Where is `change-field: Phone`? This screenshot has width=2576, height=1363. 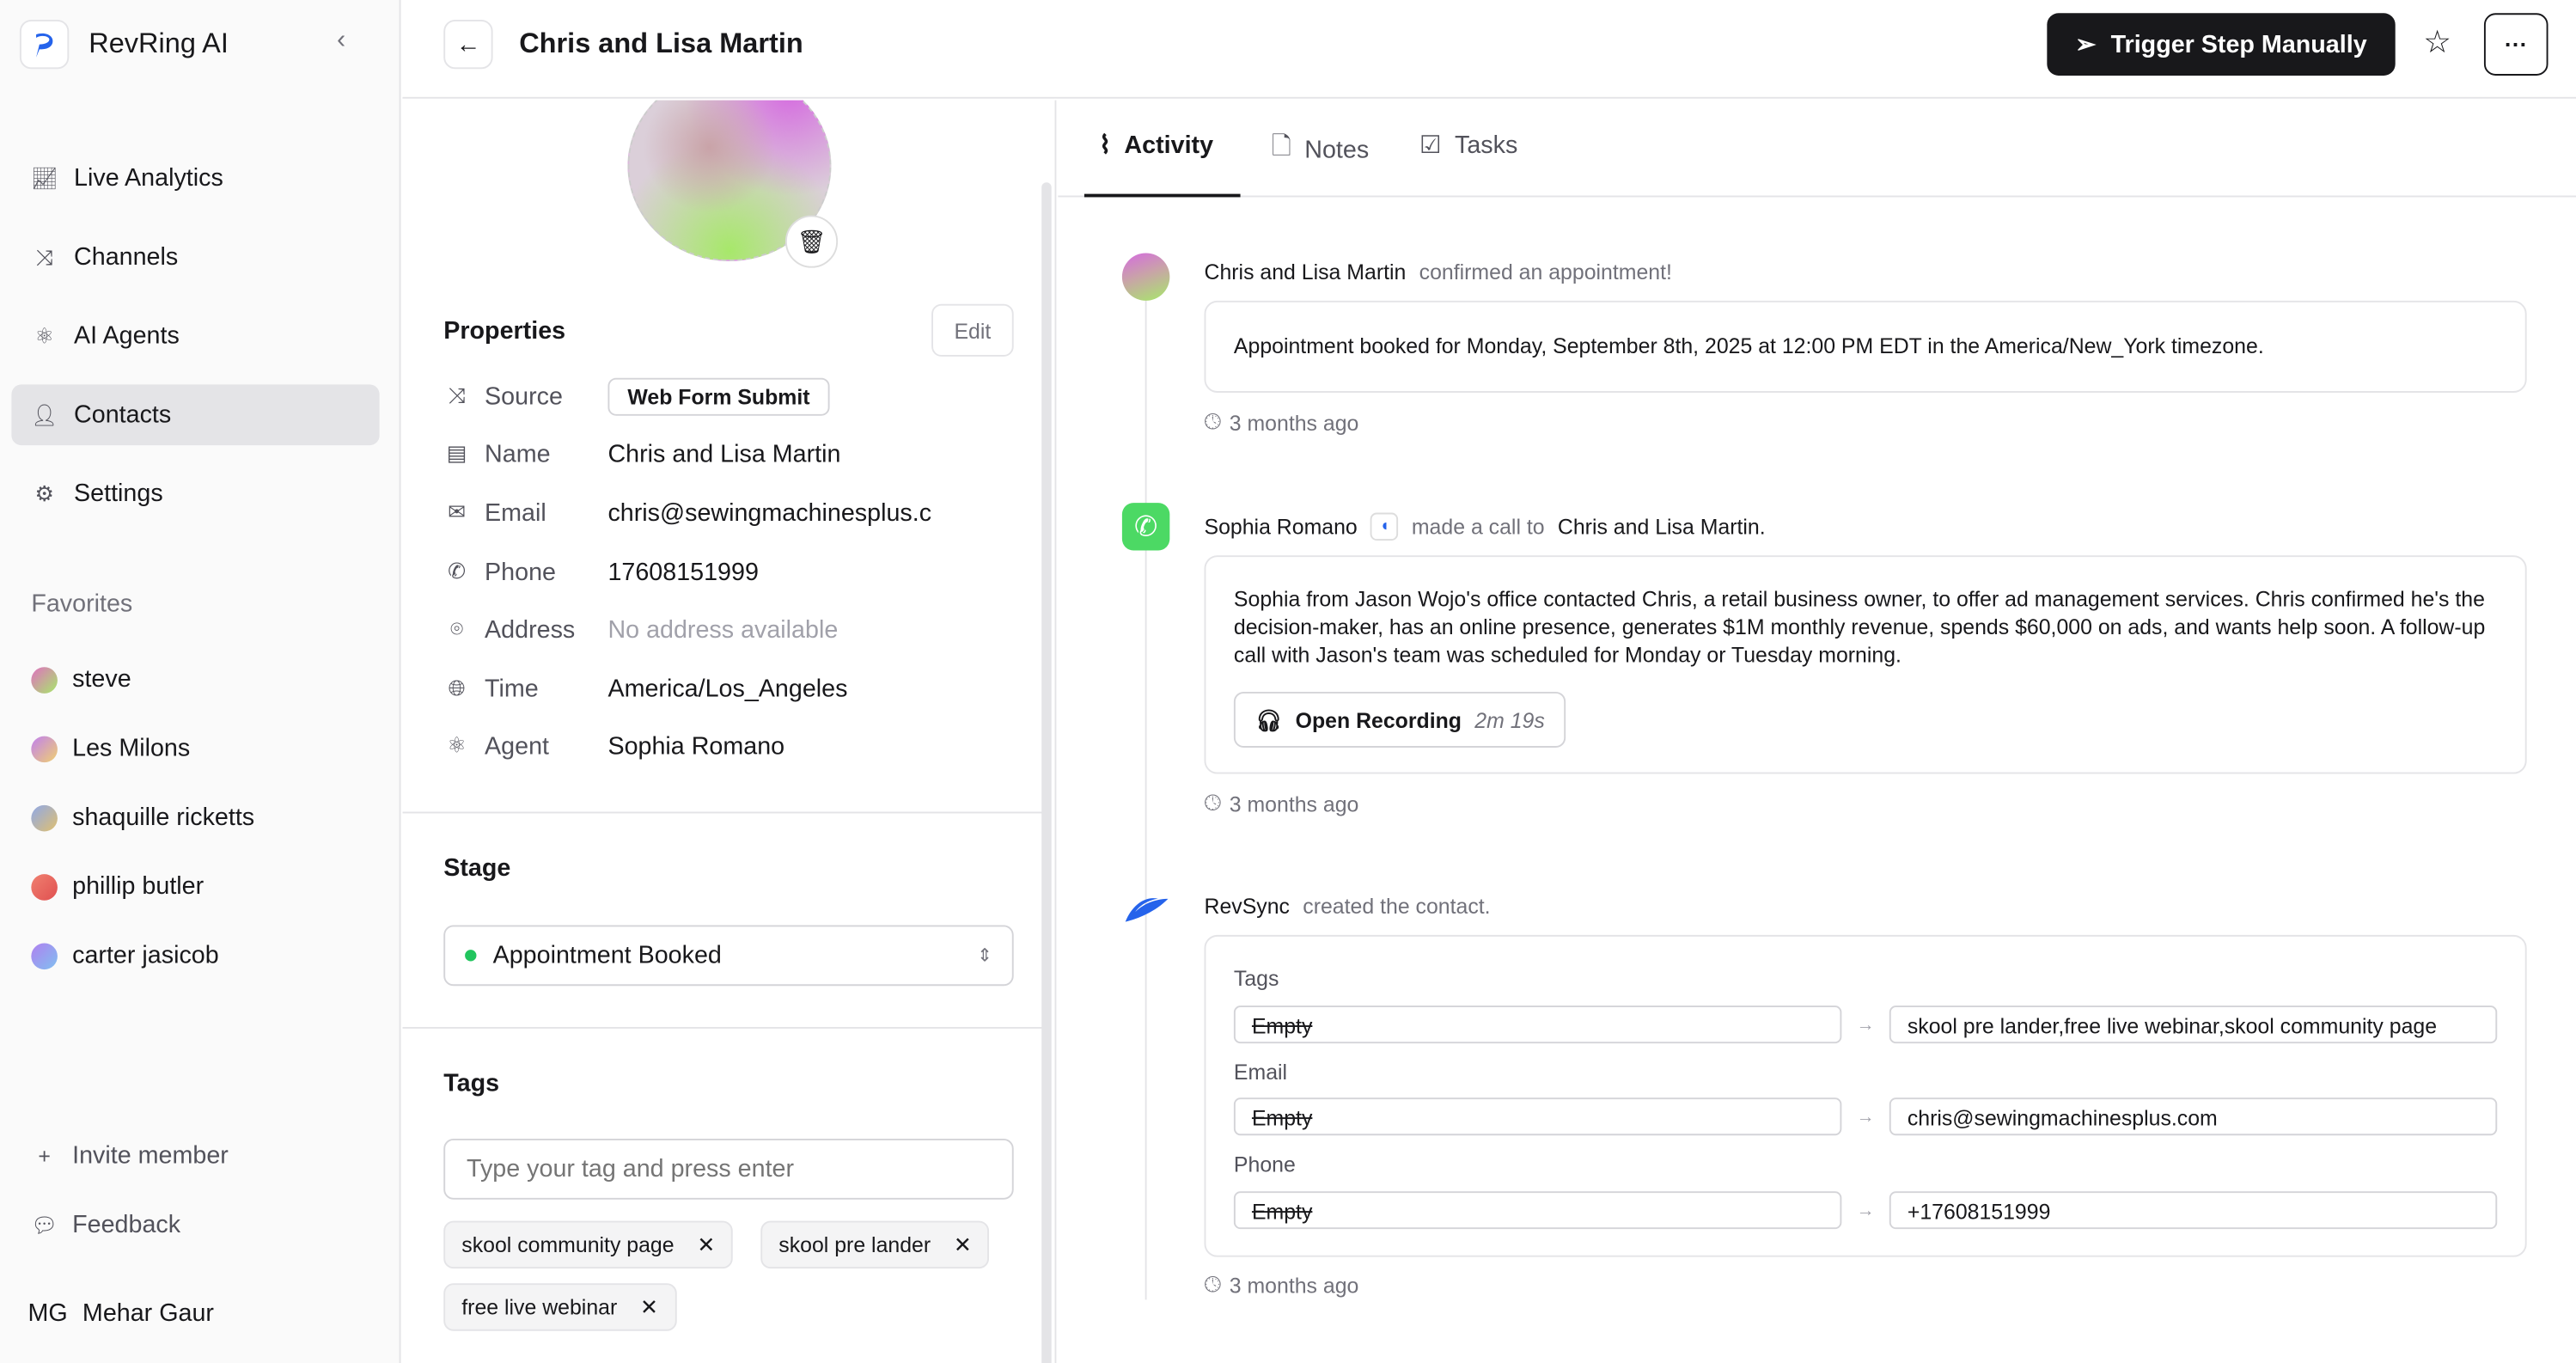
change-field: Phone is located at coordinates (1264, 1164).